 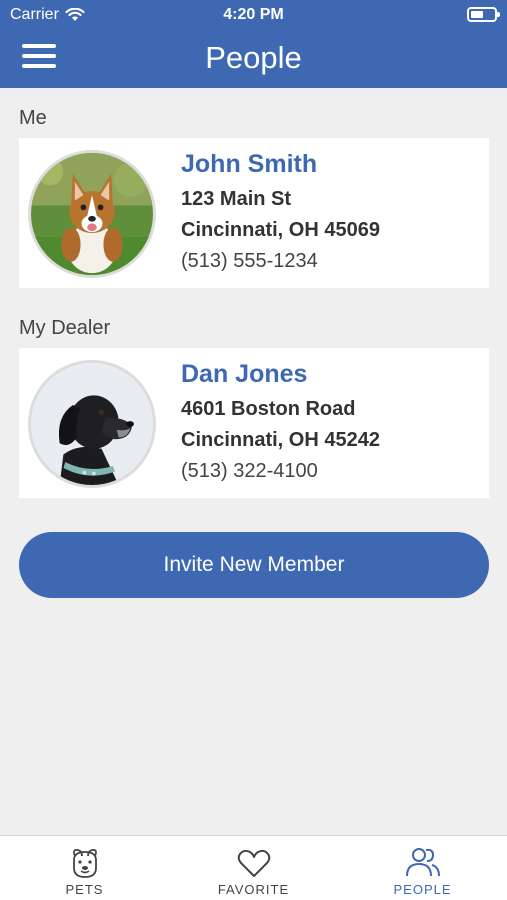 I want to click on battery-icon, so click(x=483, y=14).